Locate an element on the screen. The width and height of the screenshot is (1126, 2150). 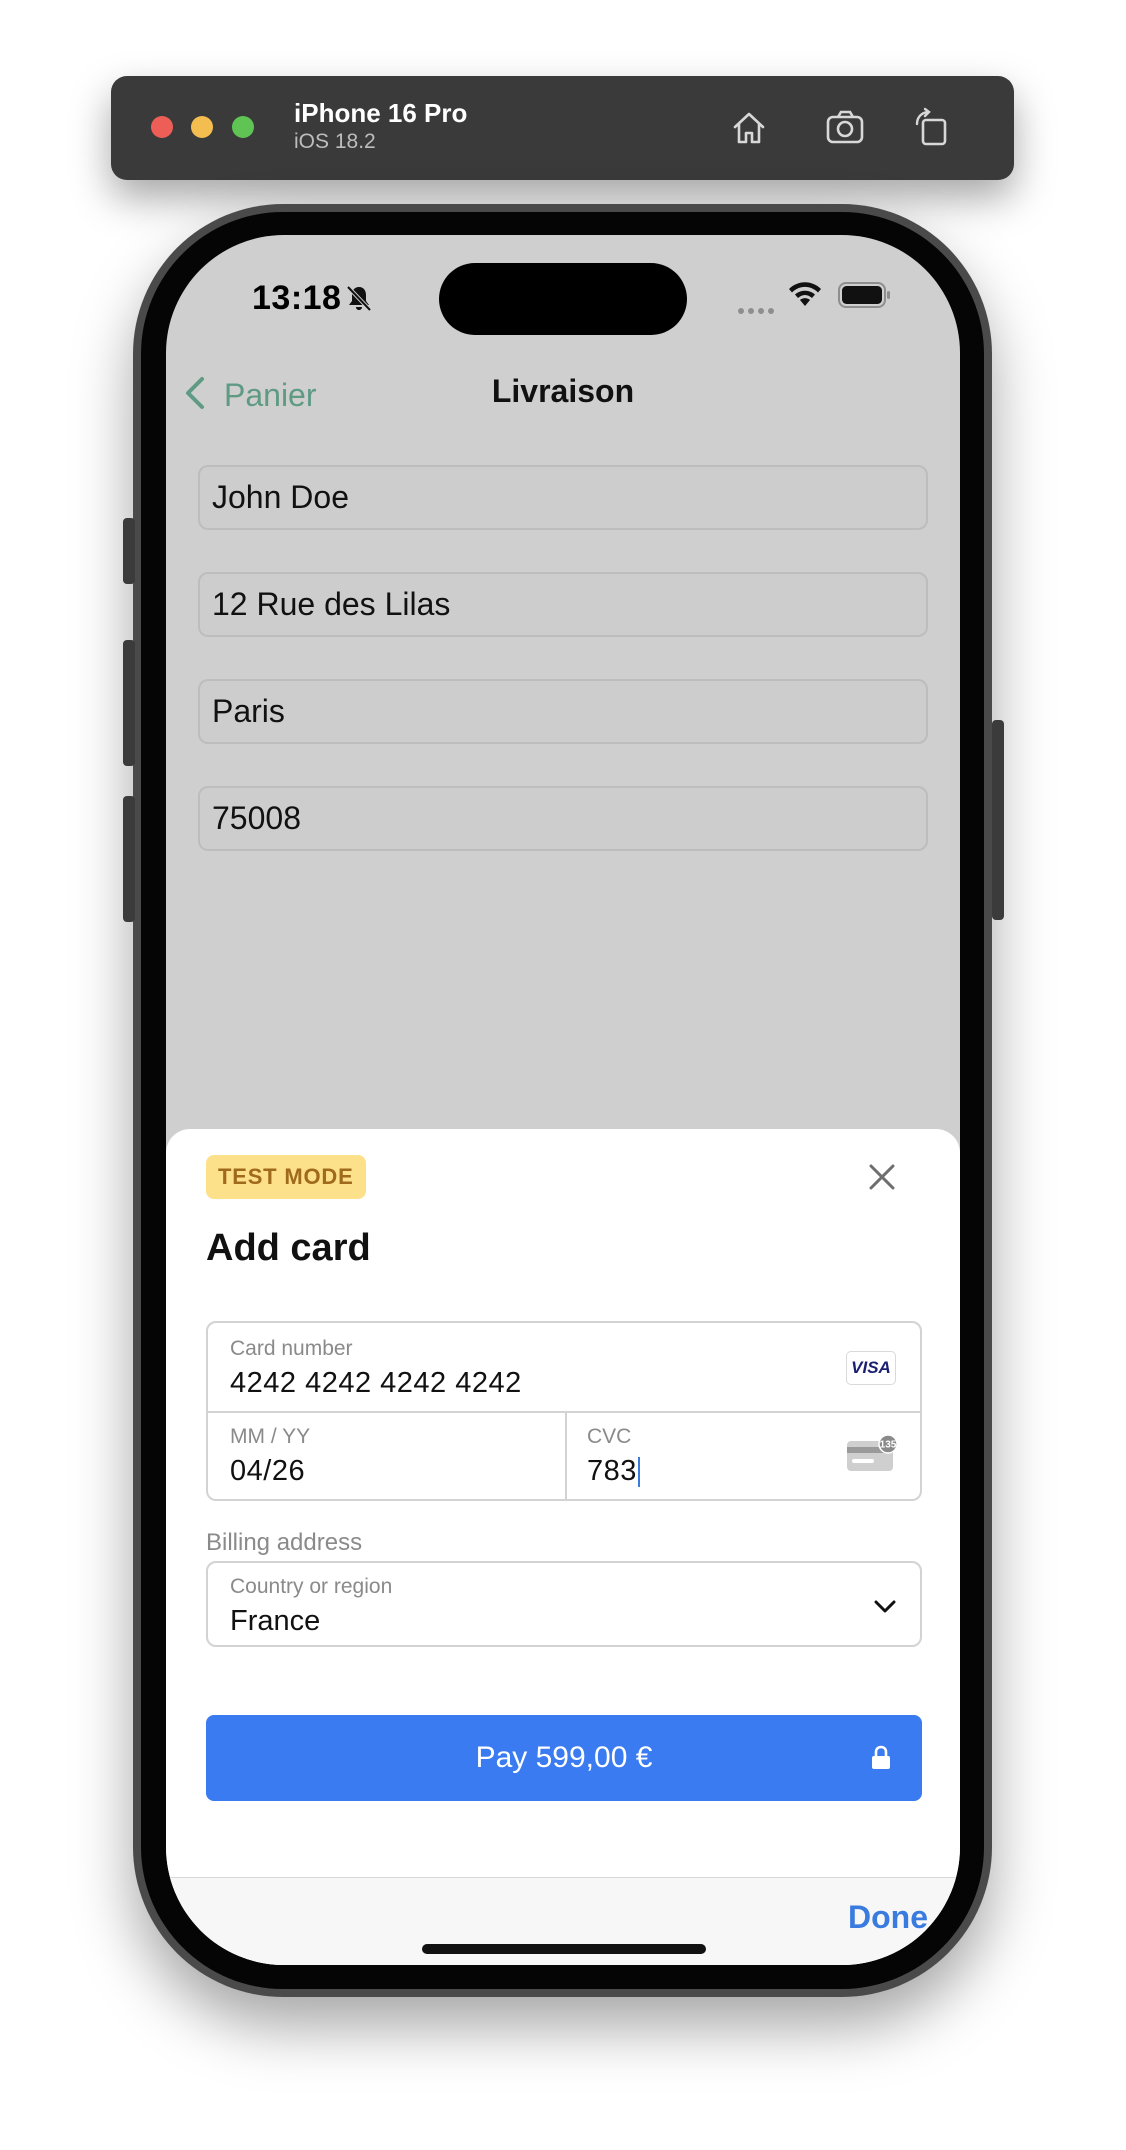
minimize-window-button is located at coordinates (202, 127).